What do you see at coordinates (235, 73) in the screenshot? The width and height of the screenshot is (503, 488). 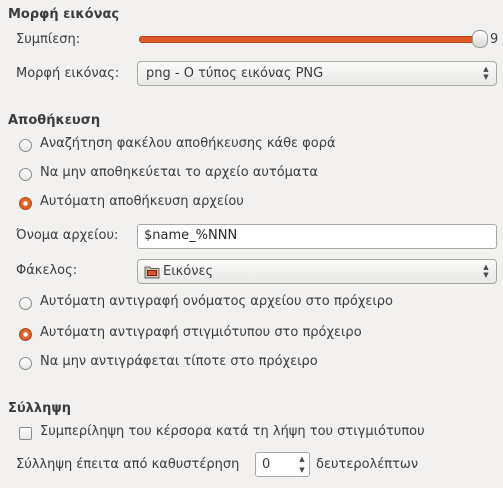 I see `format-combobox-value: png - Ο τύπος εικόνας PNG` at bounding box center [235, 73].